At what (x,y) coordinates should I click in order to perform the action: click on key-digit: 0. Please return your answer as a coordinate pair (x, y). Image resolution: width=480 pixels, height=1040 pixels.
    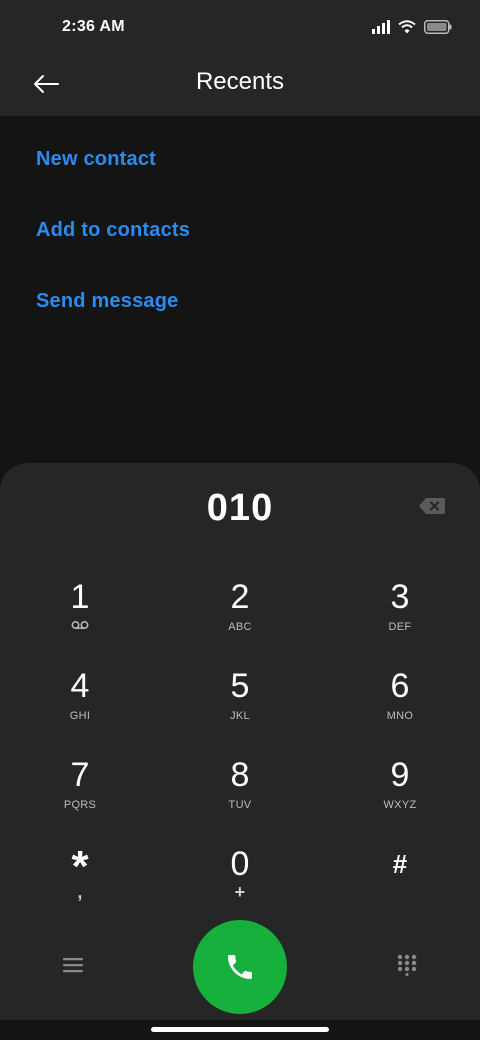
    Looking at the image, I should click on (240, 864).